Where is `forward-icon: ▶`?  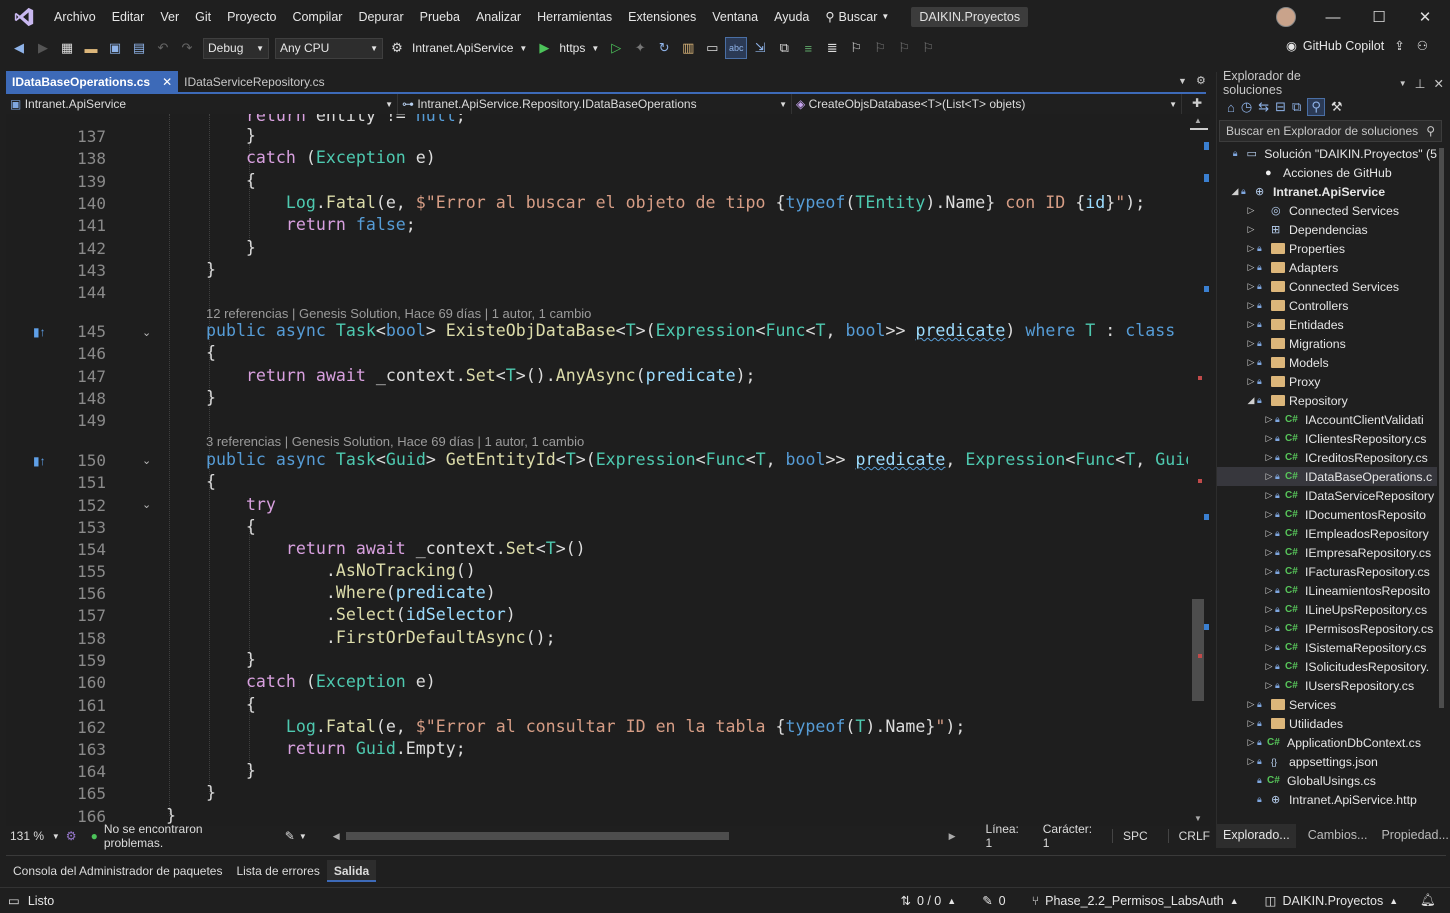 forward-icon: ▶ is located at coordinates (43, 48).